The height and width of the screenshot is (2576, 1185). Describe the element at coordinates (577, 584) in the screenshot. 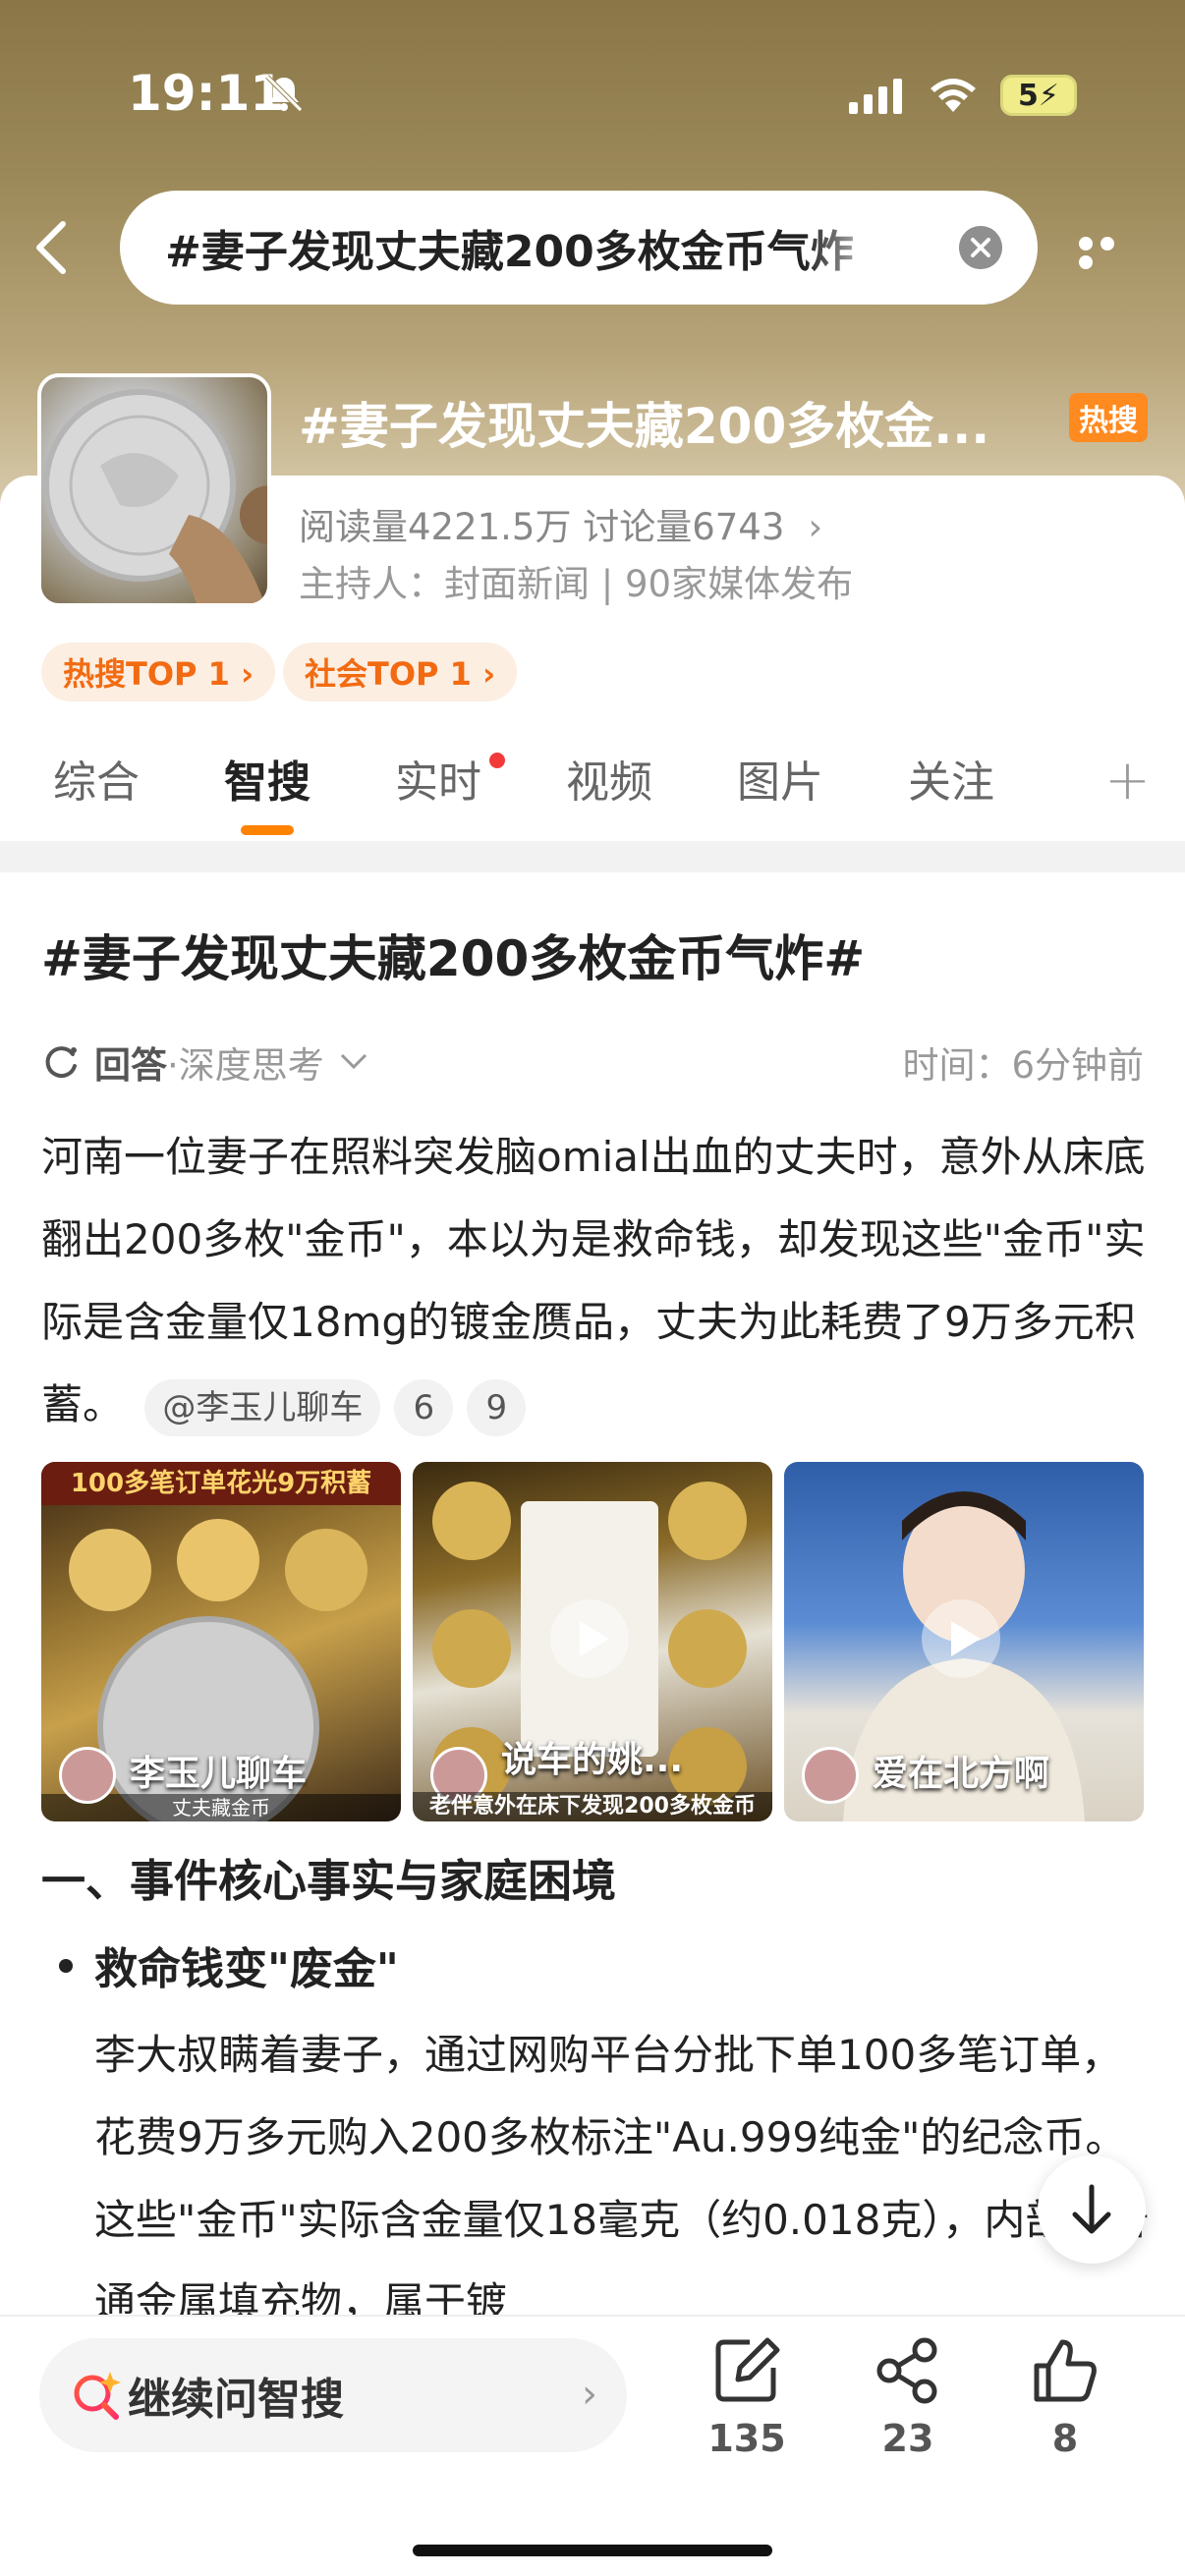

I see `topic-host: 主持人：封面新闻 | 90家媒体发布` at that location.